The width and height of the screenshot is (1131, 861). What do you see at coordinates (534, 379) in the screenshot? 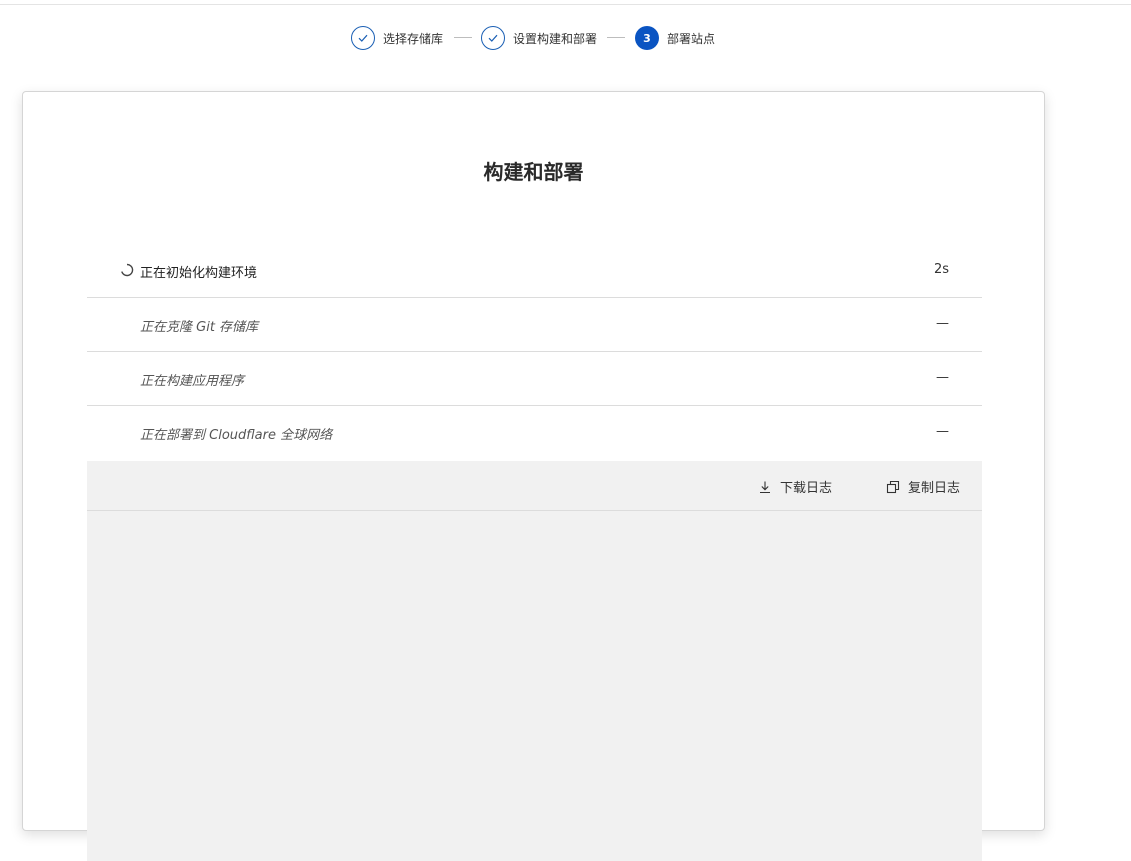
I see `task-row: 正在构建应用程序 —` at bounding box center [534, 379].